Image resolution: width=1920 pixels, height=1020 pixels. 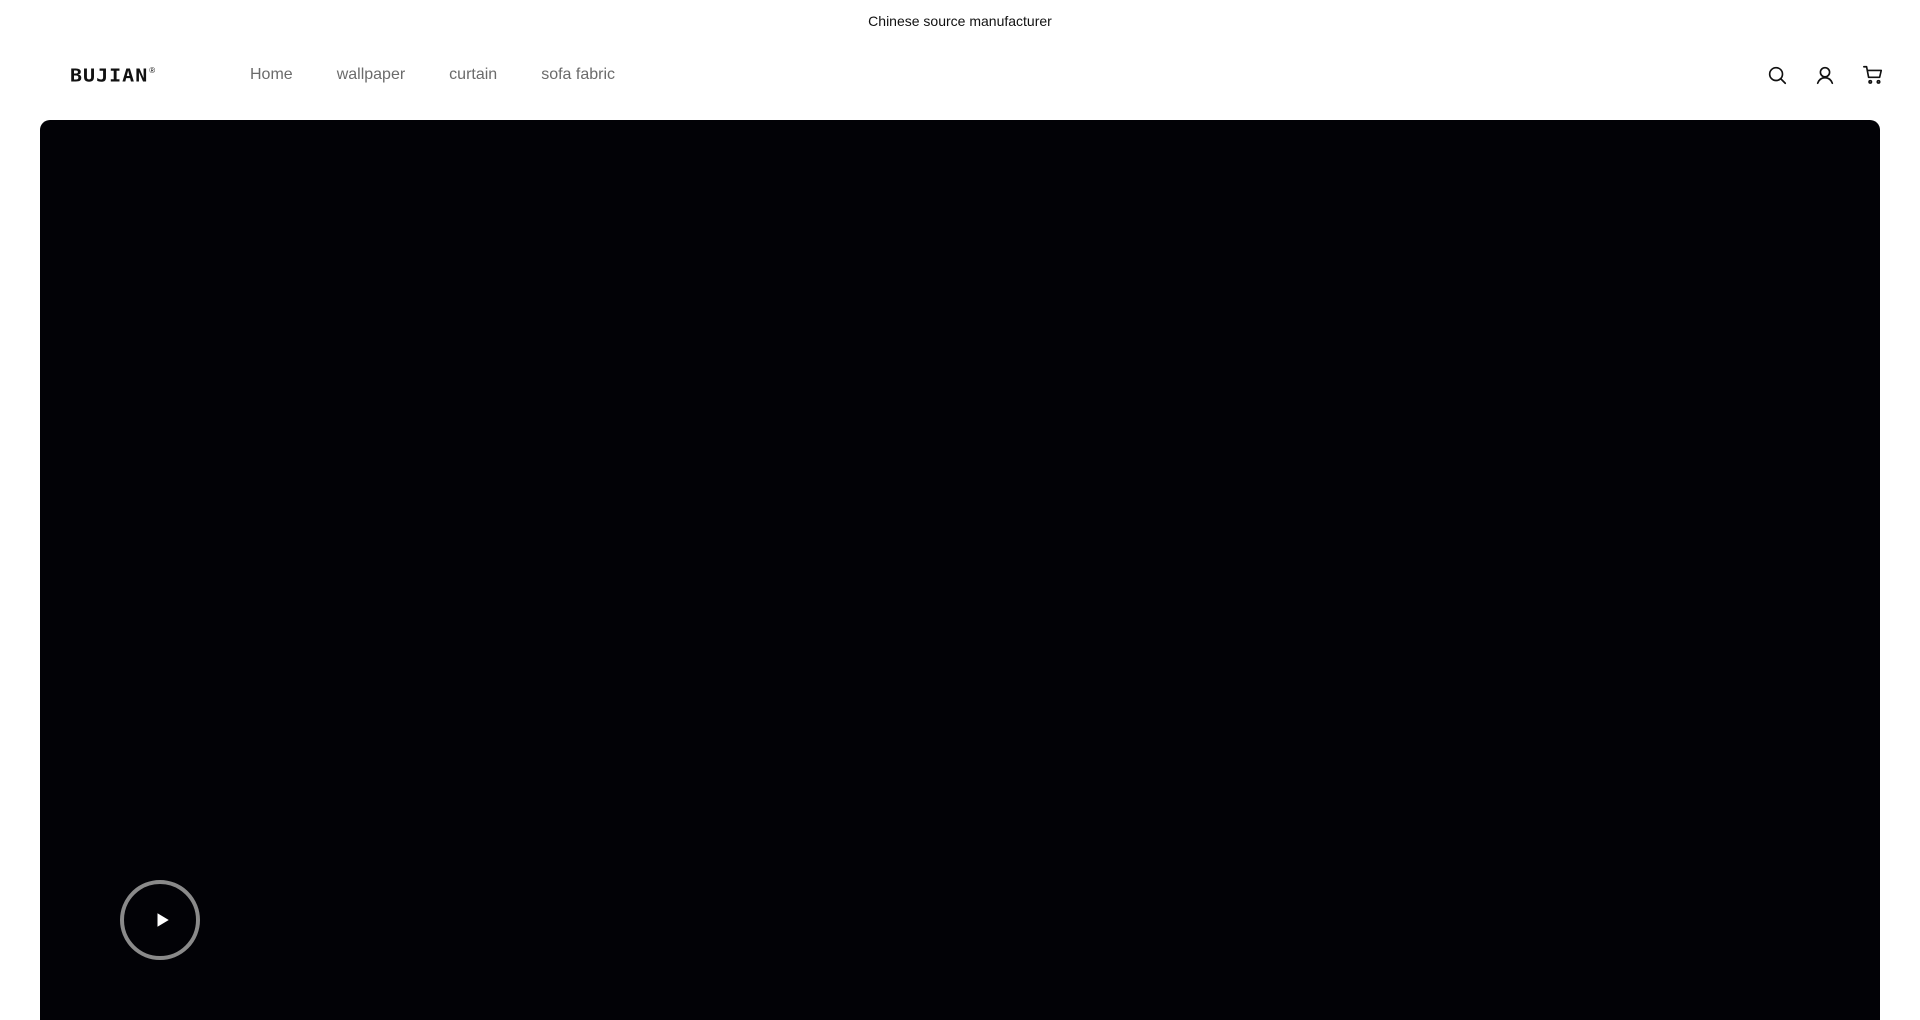 I want to click on header-icons, so click(x=1813, y=75).